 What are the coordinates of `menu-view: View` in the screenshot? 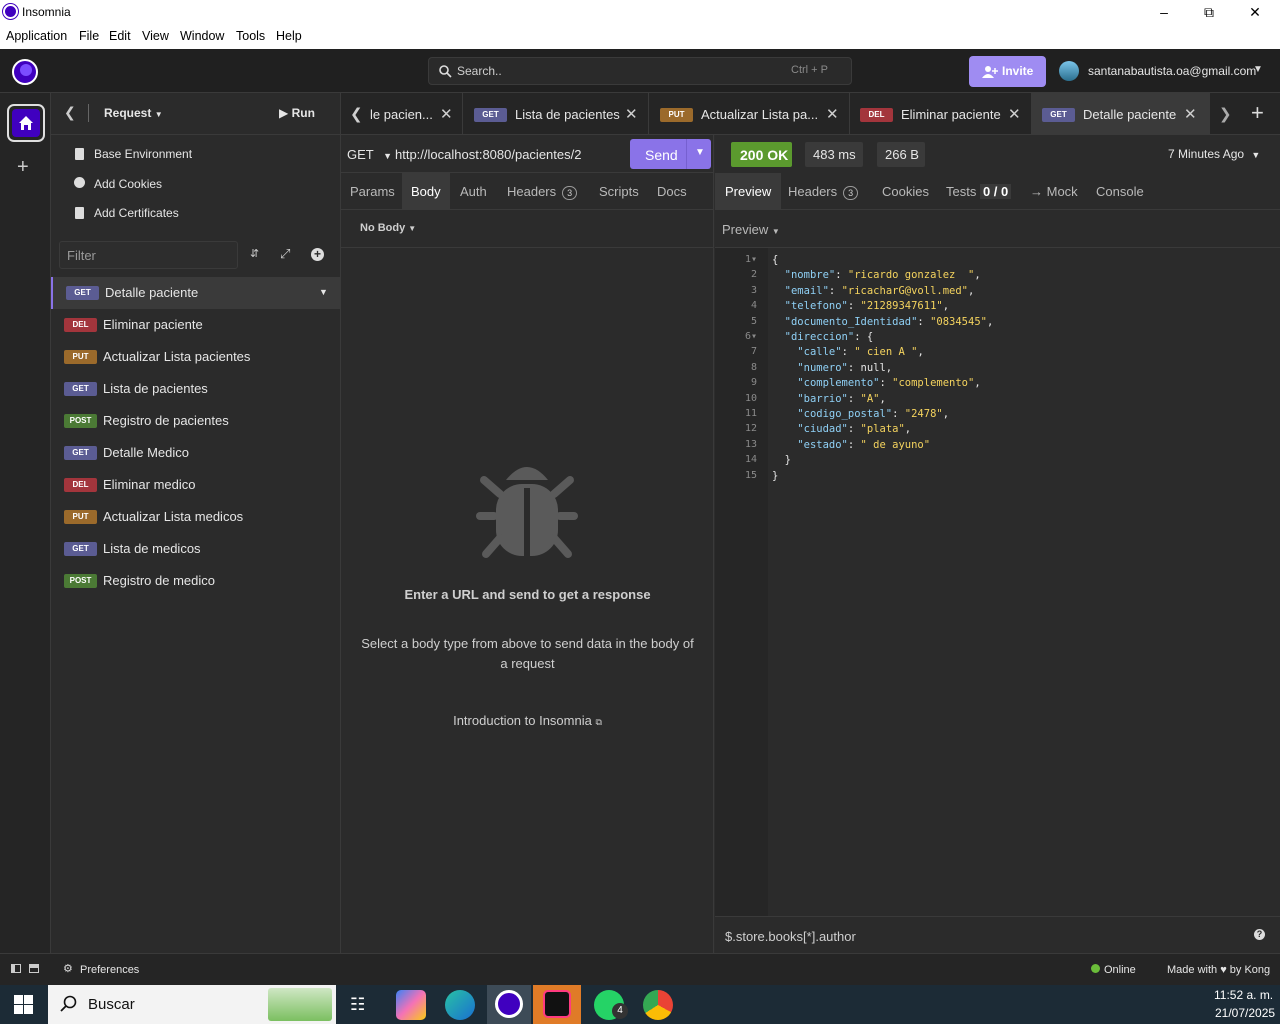 It's located at (155, 36).